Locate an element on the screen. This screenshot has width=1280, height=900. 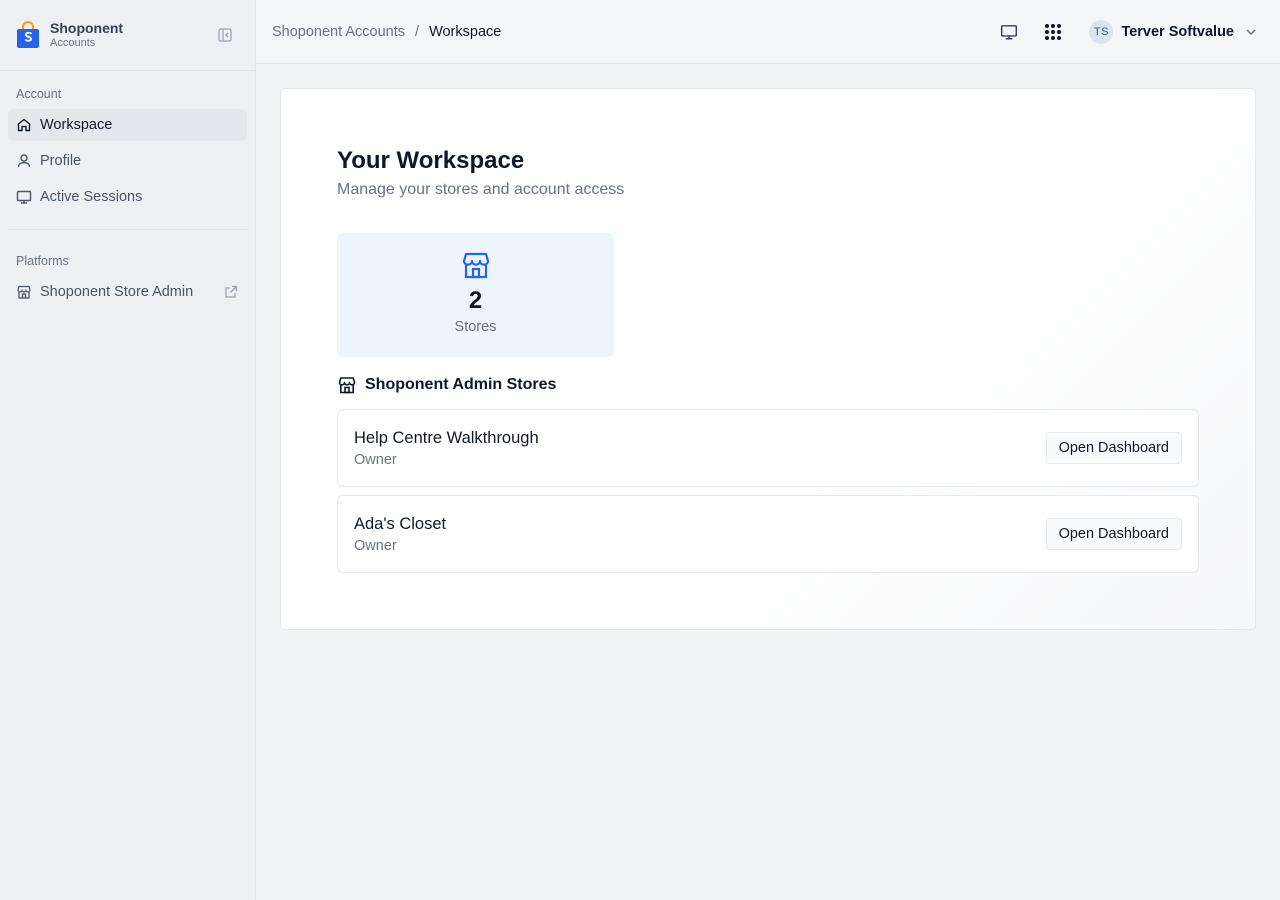
grid-dots-icon is located at coordinates (1053, 32).